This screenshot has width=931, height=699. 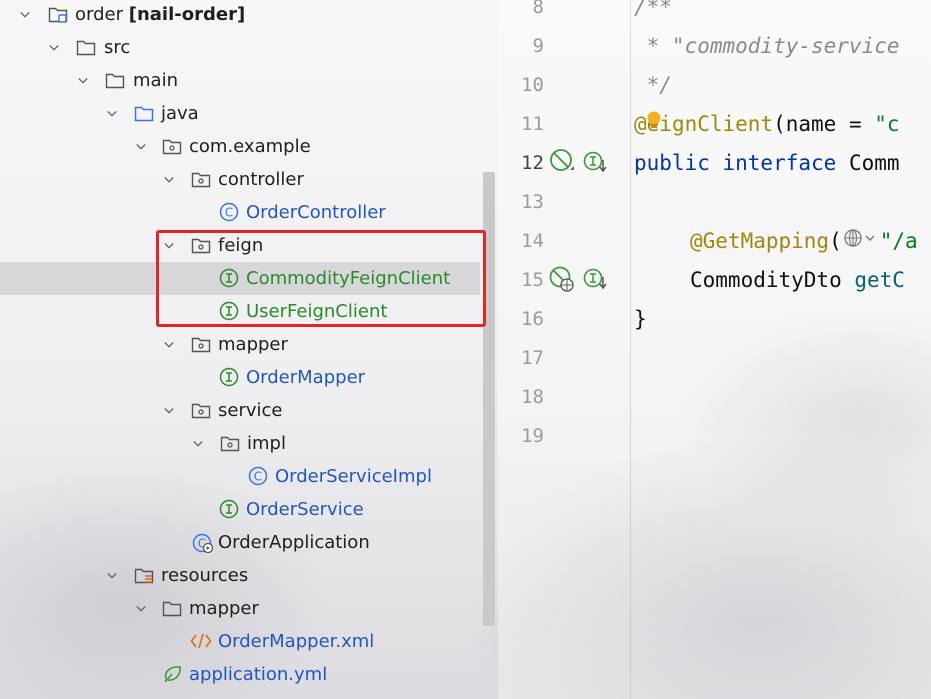 What do you see at coordinates (653, 9) in the screenshot?
I see `code-line-8: /**` at bounding box center [653, 9].